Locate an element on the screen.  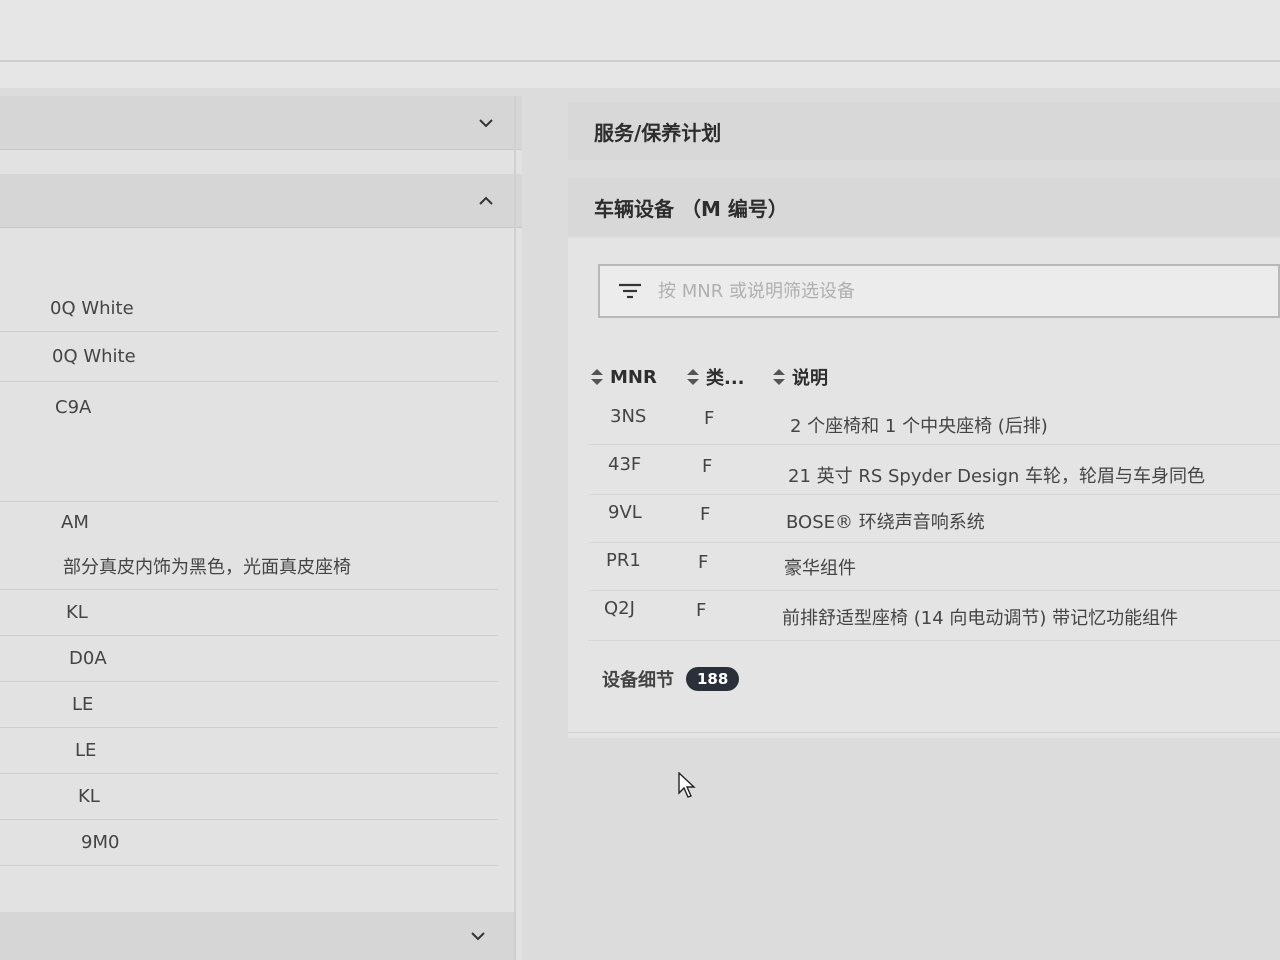
list-item: 部分真皮内饰为黑色，光面真皮座椅 is located at coordinates (249, 566).